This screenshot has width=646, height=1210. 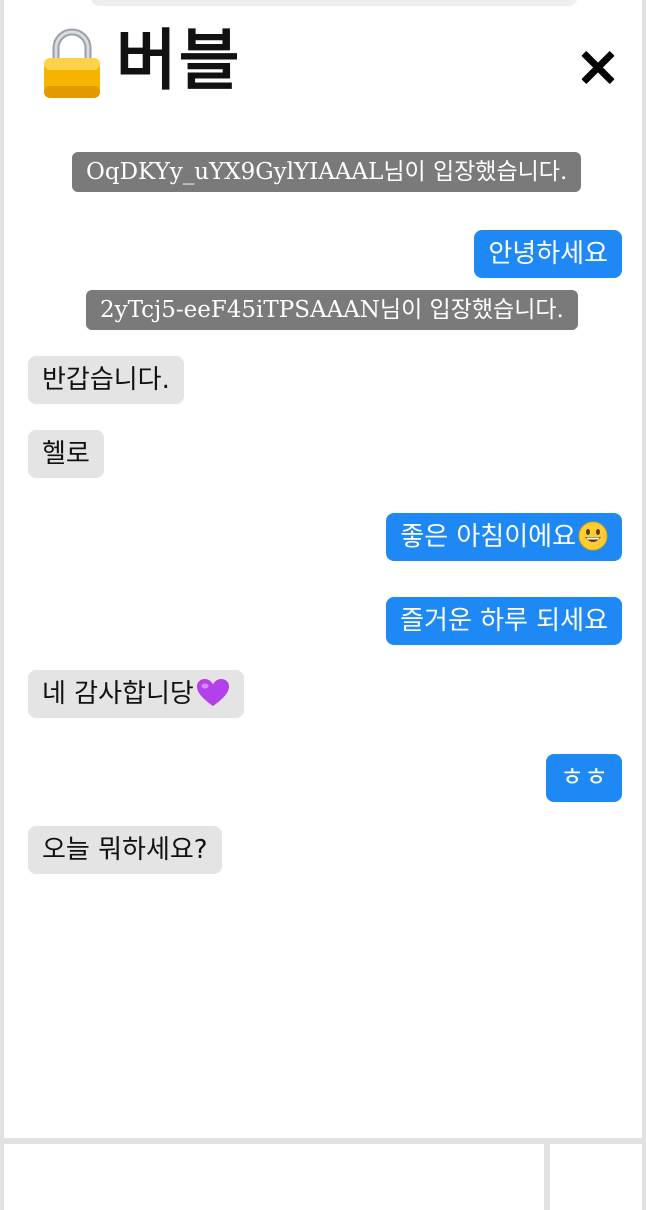 I want to click on system-message-text: OqDKYy_uYX9GylYIAAAL님이 입장했습니다., so click(x=327, y=172).